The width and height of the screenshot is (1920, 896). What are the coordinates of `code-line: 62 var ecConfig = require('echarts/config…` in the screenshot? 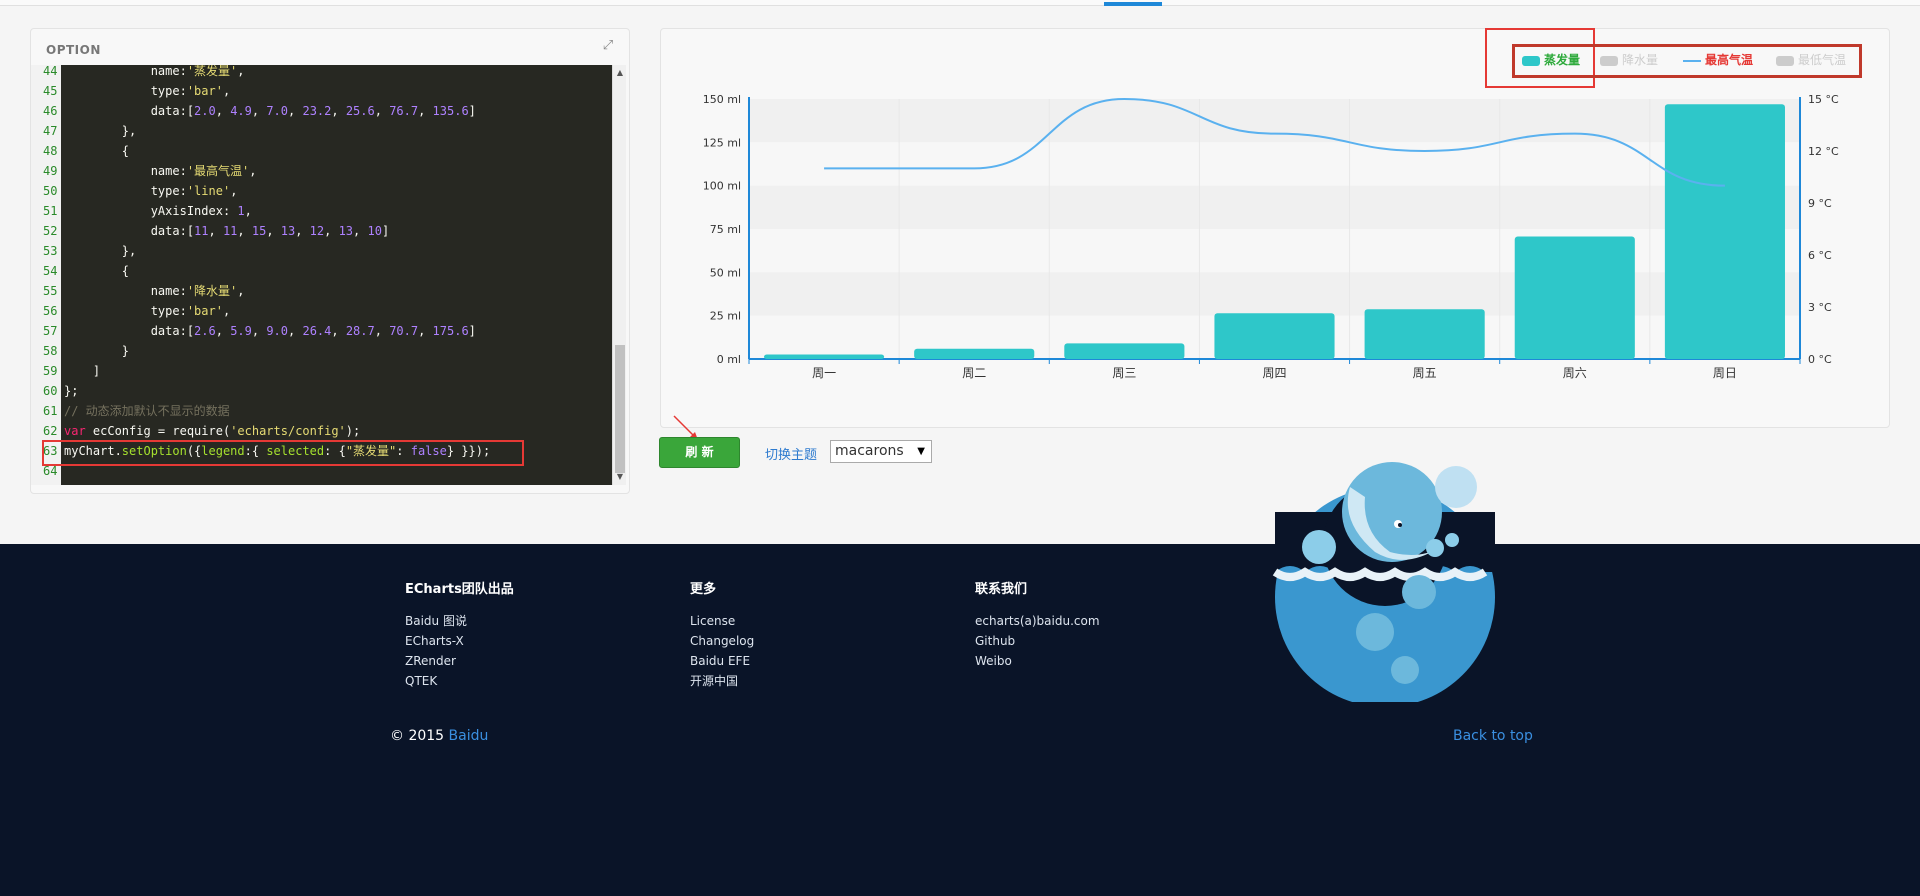 It's located at (321, 431).